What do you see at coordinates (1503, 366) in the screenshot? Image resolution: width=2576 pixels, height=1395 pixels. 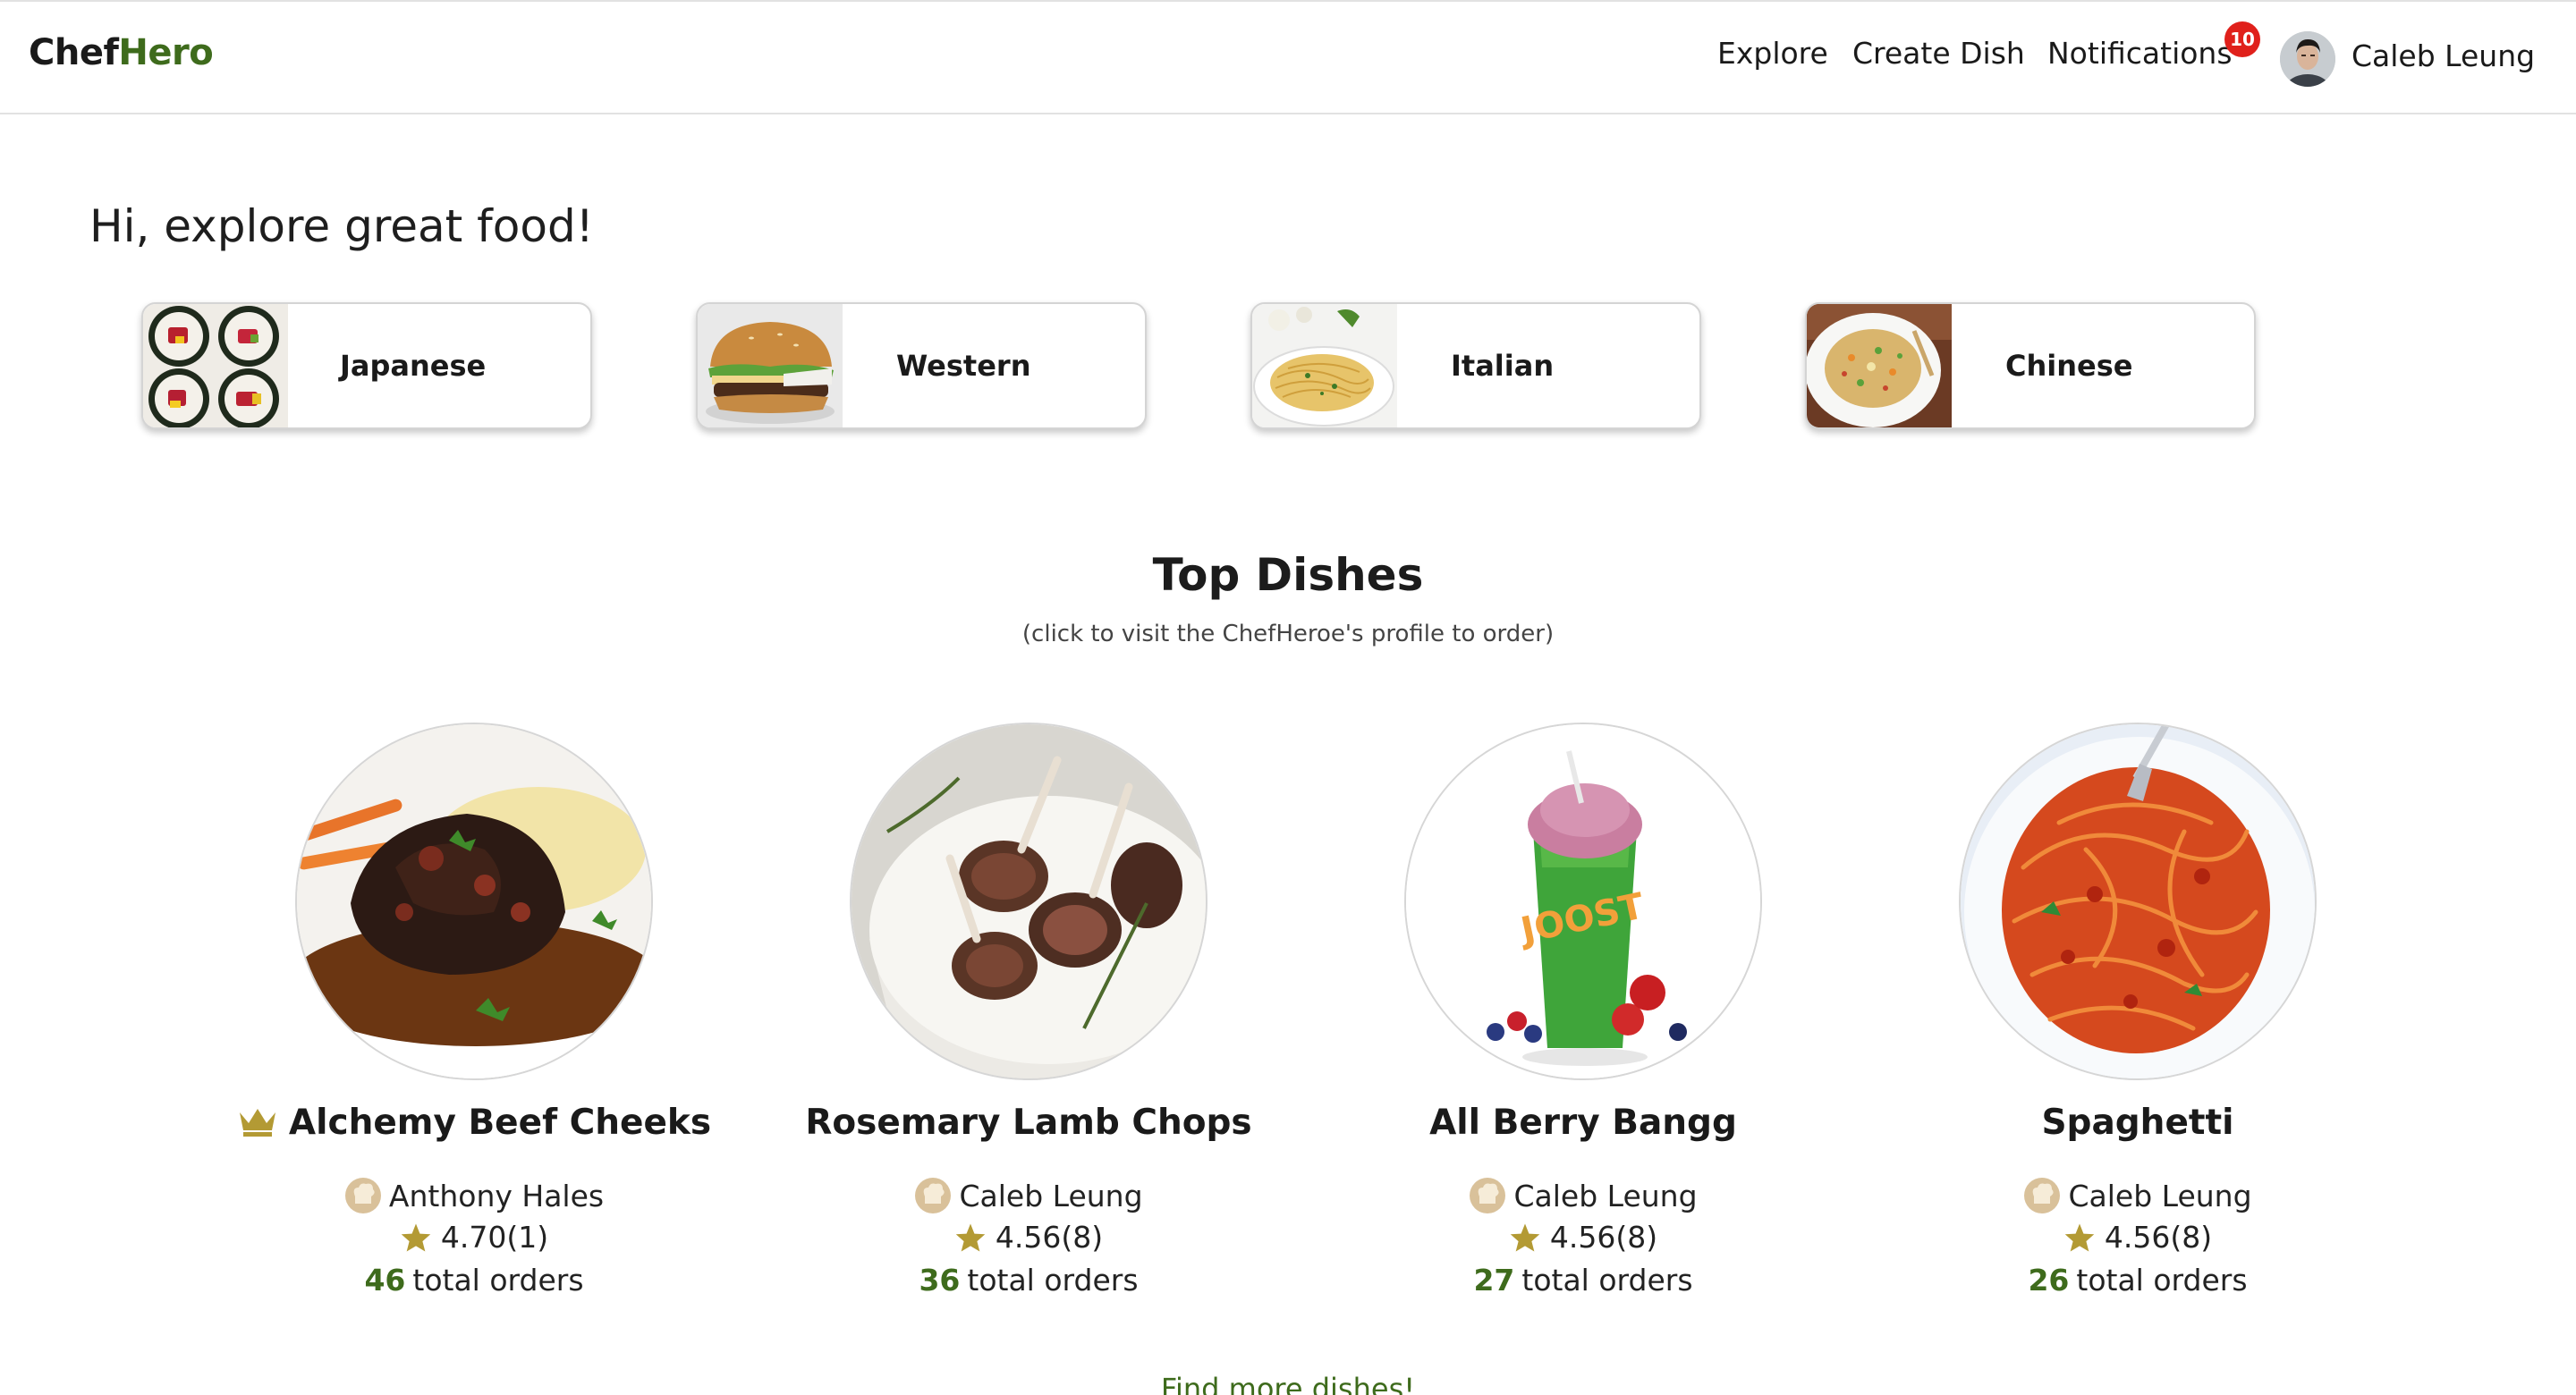 I see `category-label: Italian` at bounding box center [1503, 366].